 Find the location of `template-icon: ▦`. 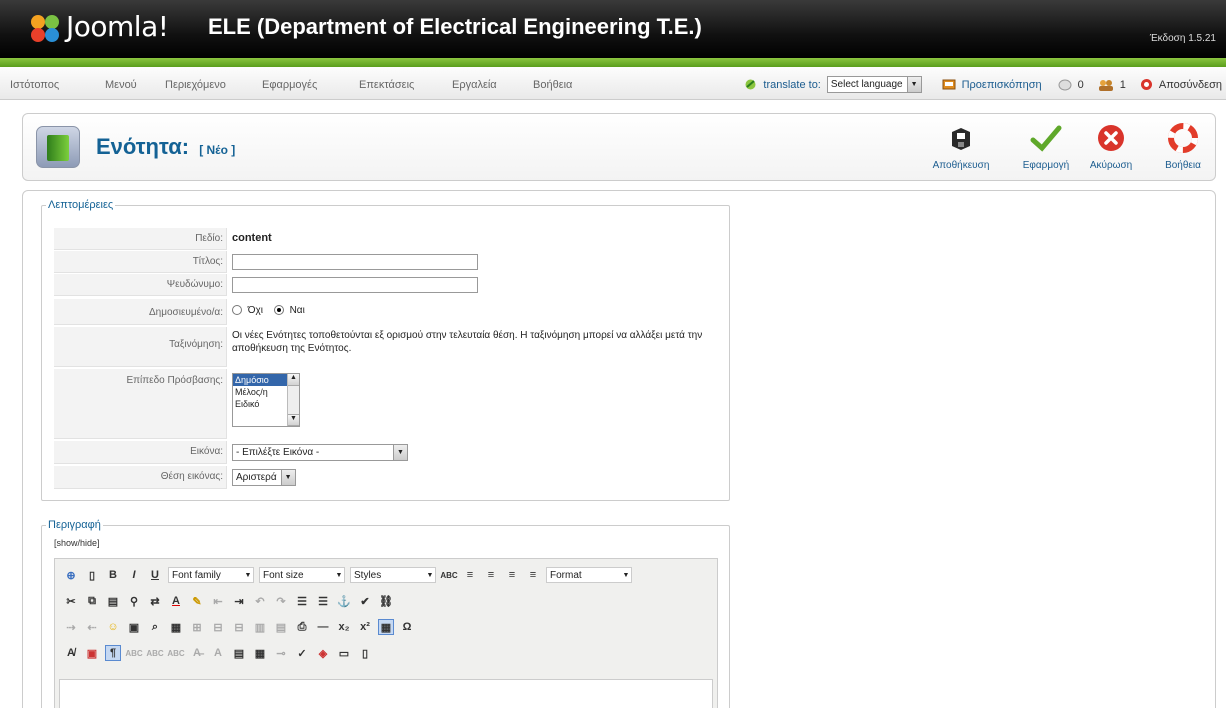

template-icon: ▦ is located at coordinates (260, 653).